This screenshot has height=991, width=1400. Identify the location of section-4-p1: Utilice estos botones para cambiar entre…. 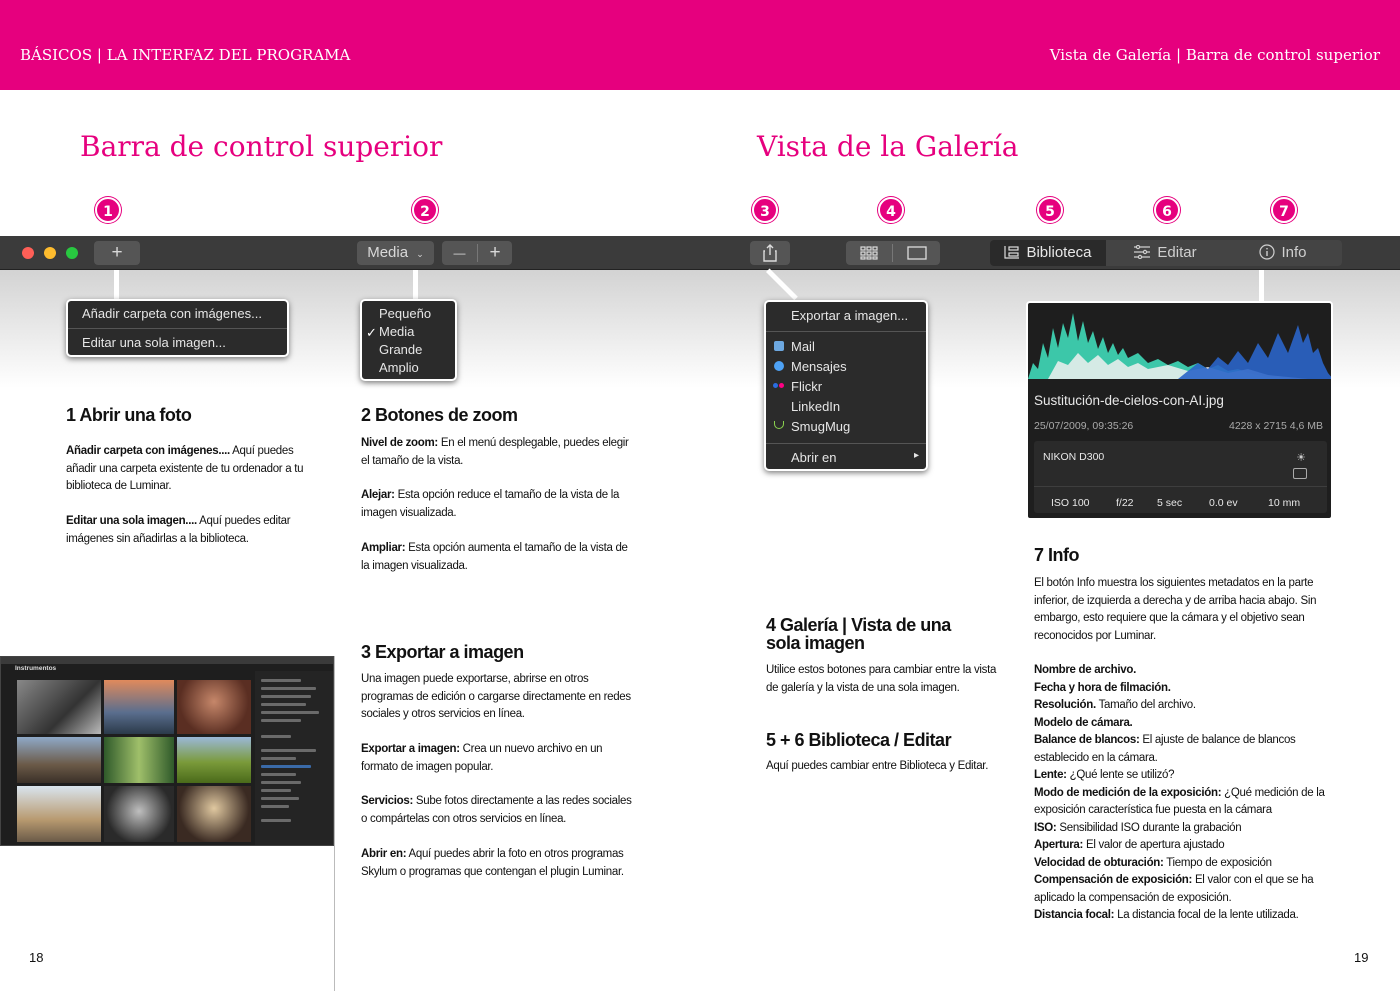
(881, 679).